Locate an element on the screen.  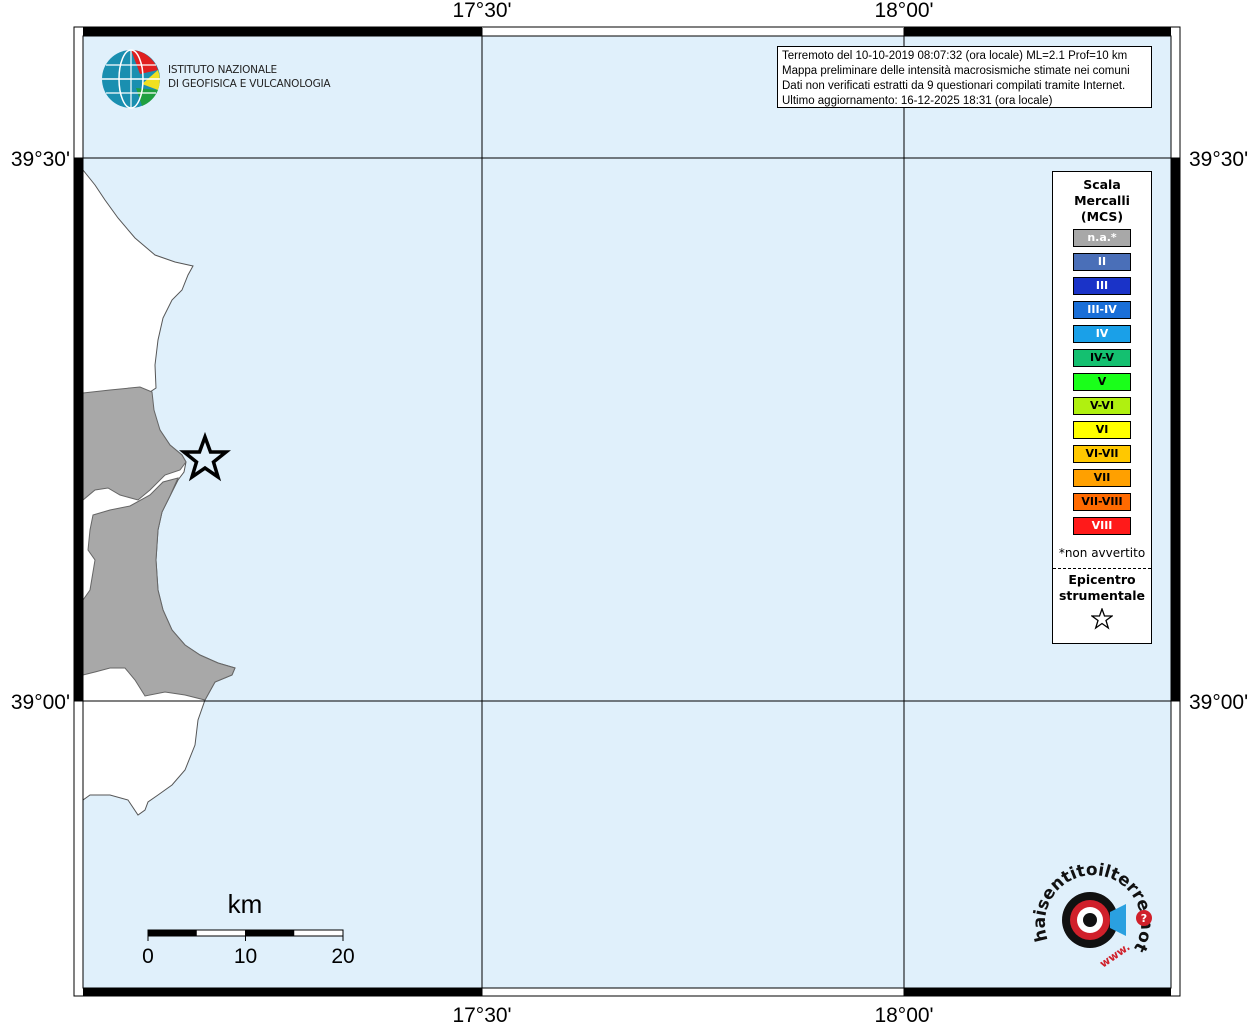
legend-swatch-n-a-: n.a.* is located at coordinates (1102, 238).